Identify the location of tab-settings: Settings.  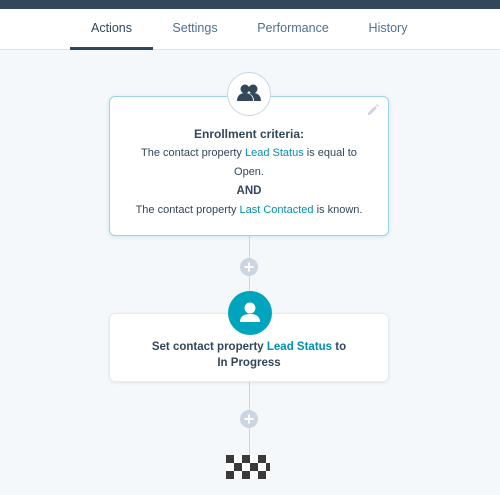
(195, 29).